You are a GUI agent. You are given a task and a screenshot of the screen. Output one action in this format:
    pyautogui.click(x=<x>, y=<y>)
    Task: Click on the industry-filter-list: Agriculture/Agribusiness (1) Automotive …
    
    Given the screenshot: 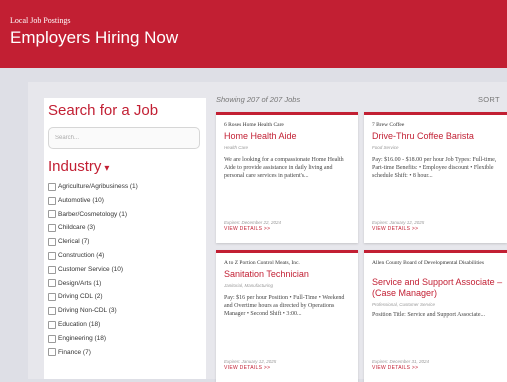 What is the action you would take?
    pyautogui.click(x=126, y=269)
    